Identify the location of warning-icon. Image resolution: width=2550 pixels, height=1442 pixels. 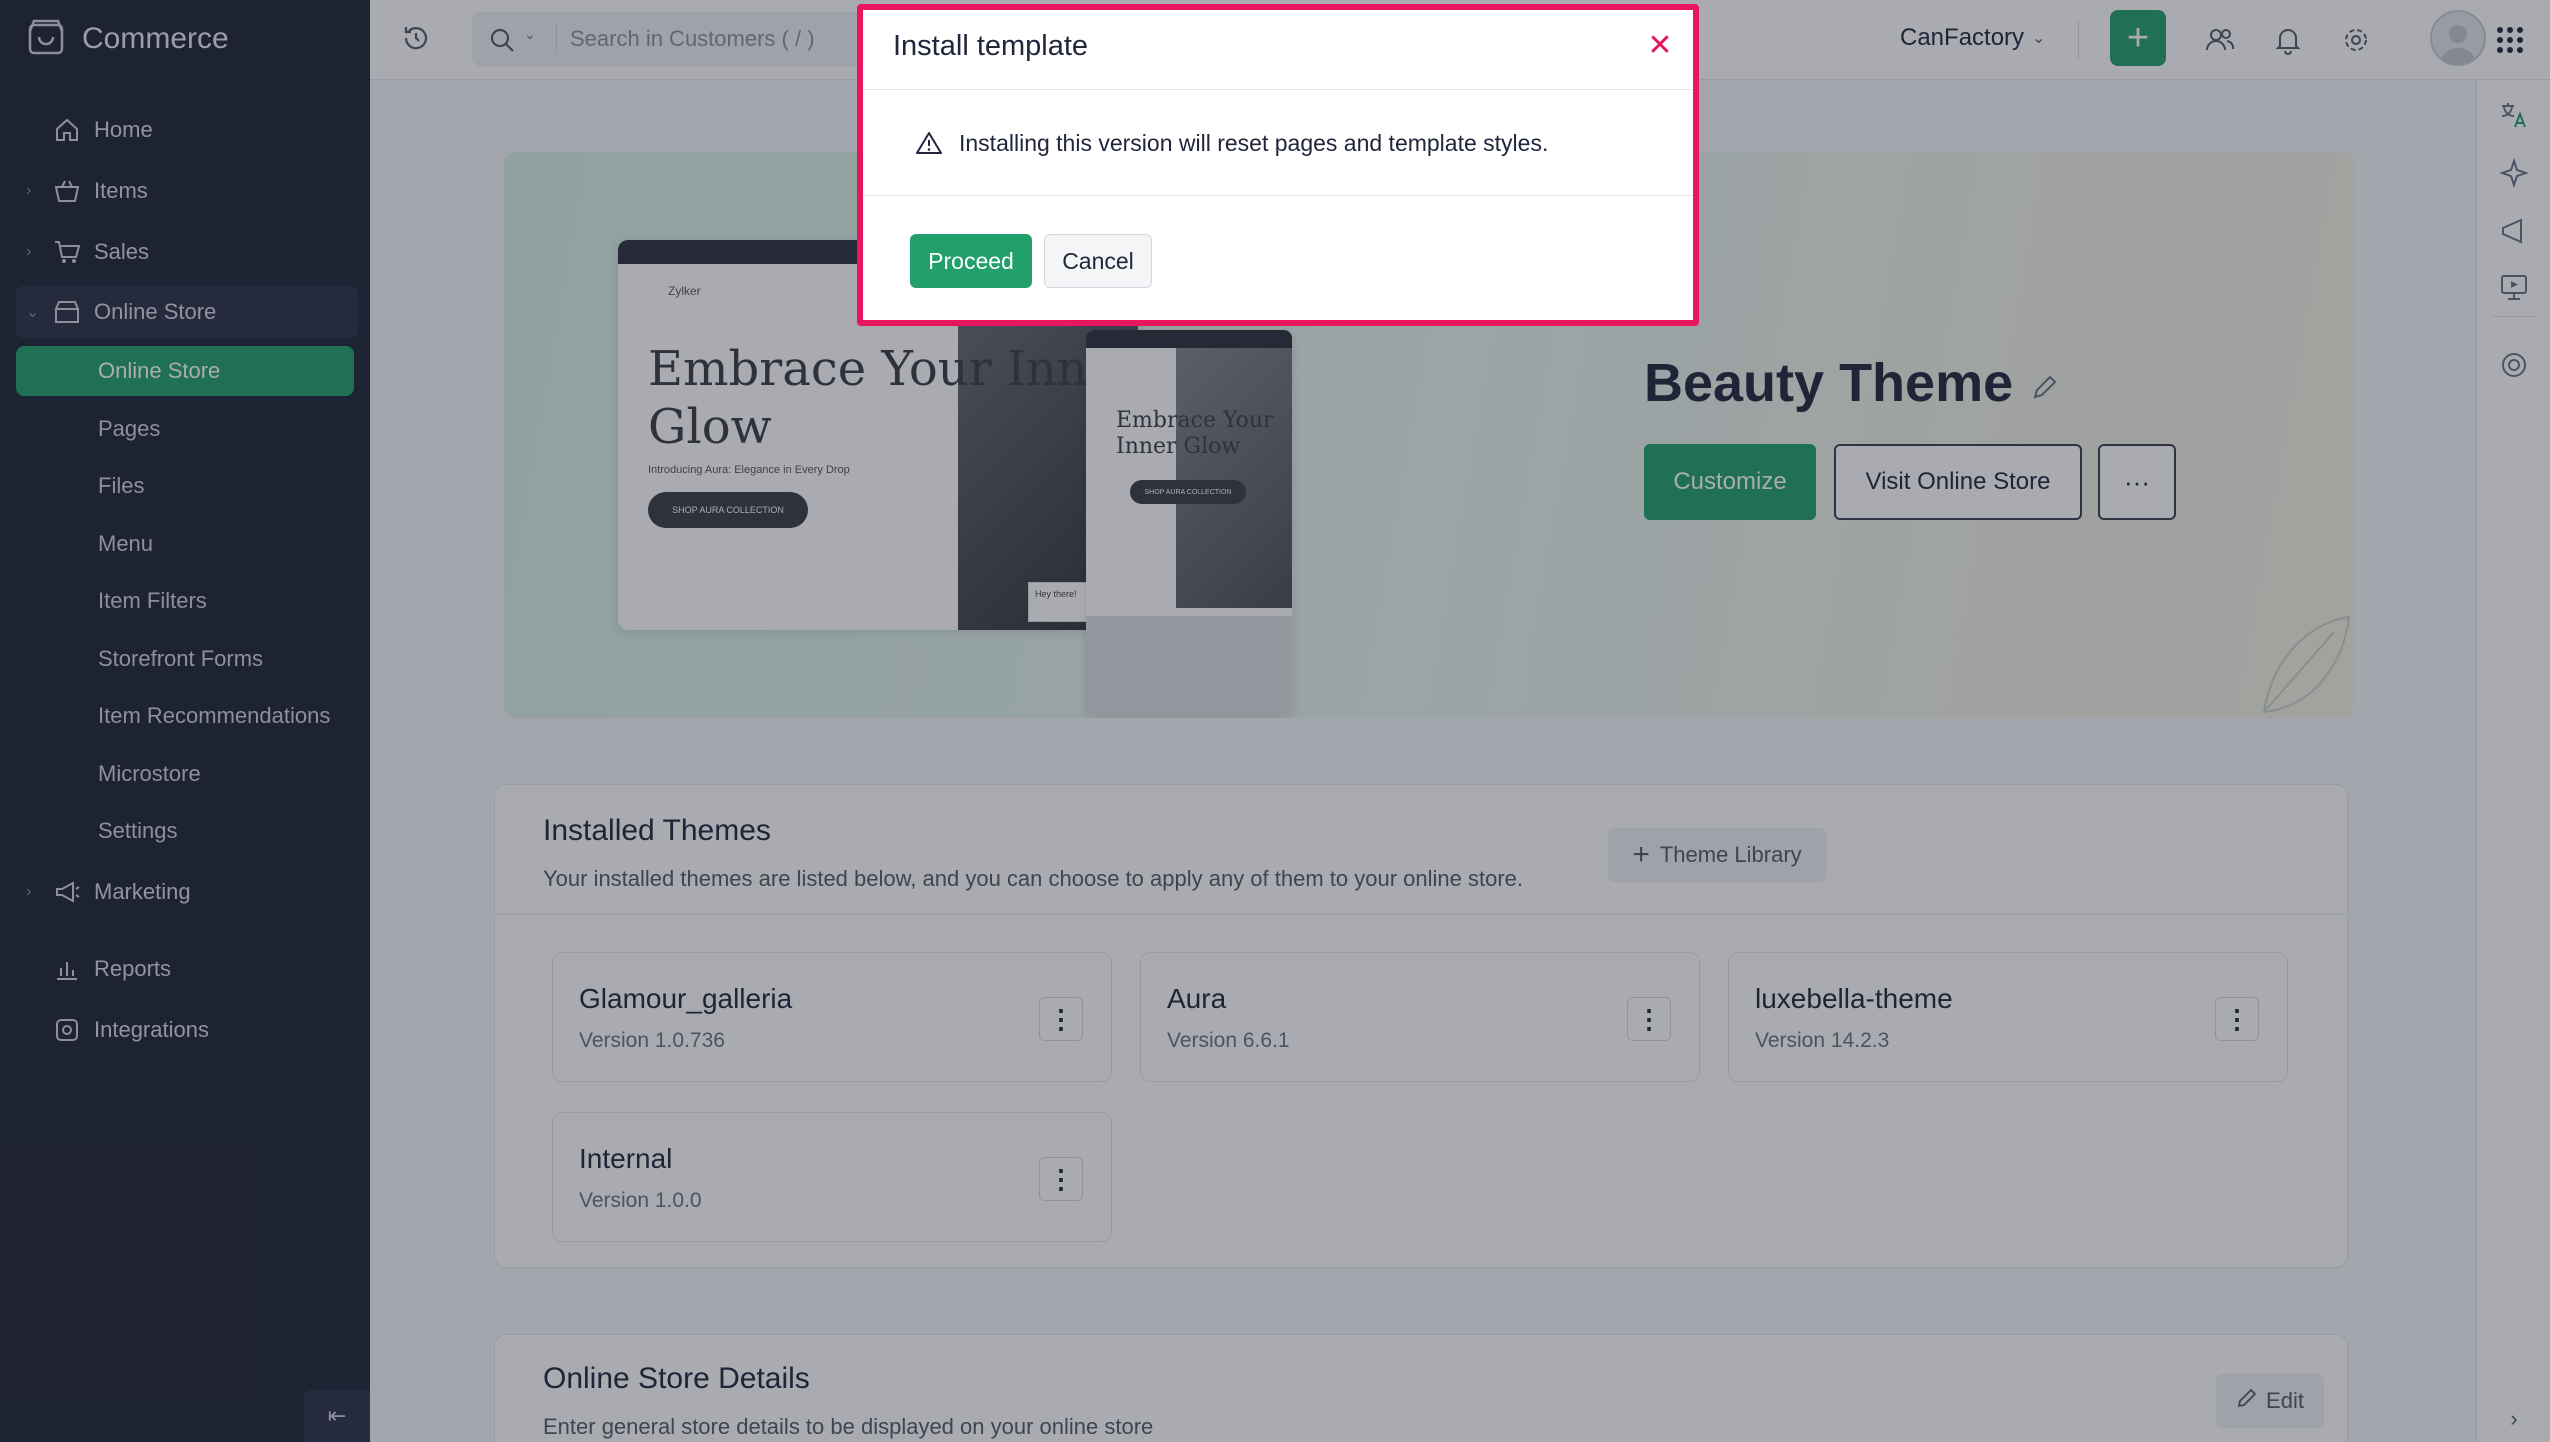
(929, 145).